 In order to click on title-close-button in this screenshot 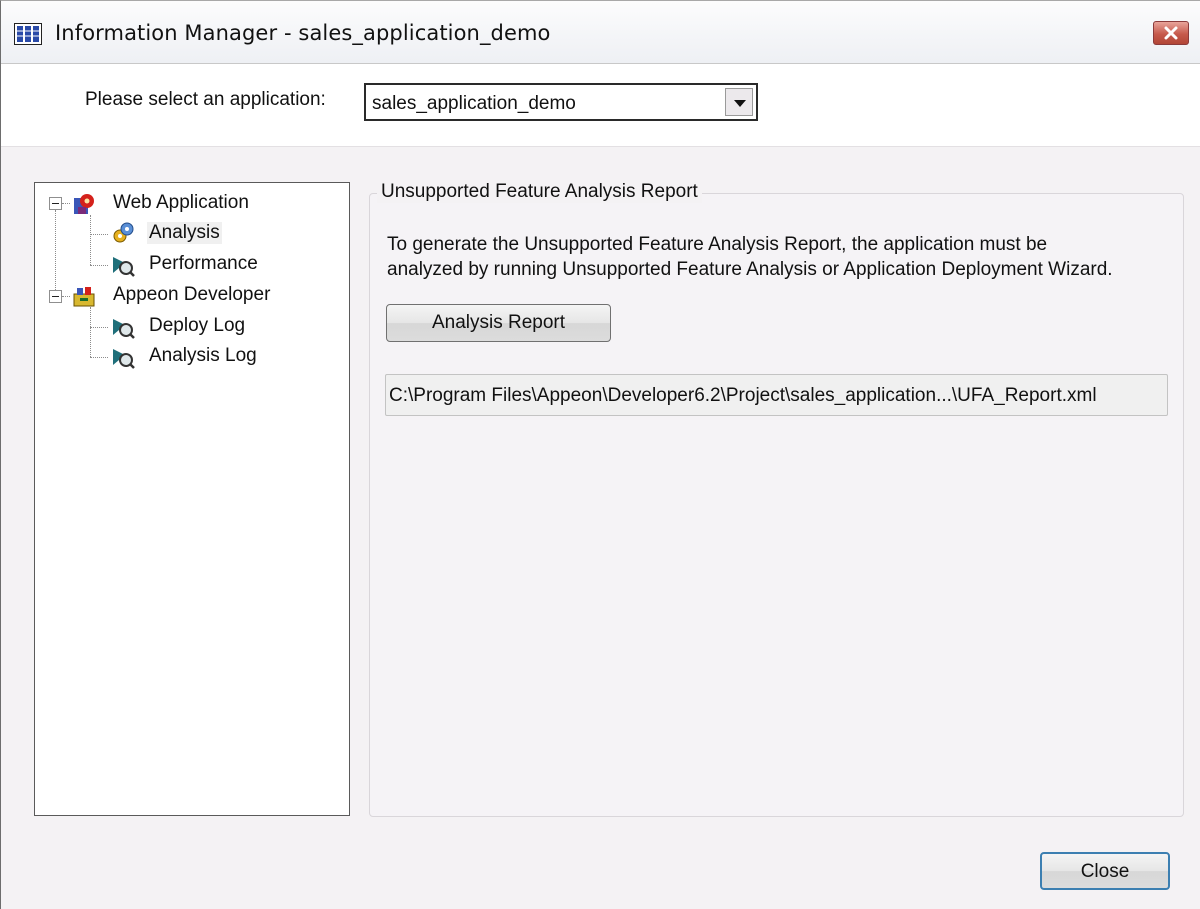, I will do `click(1171, 33)`.